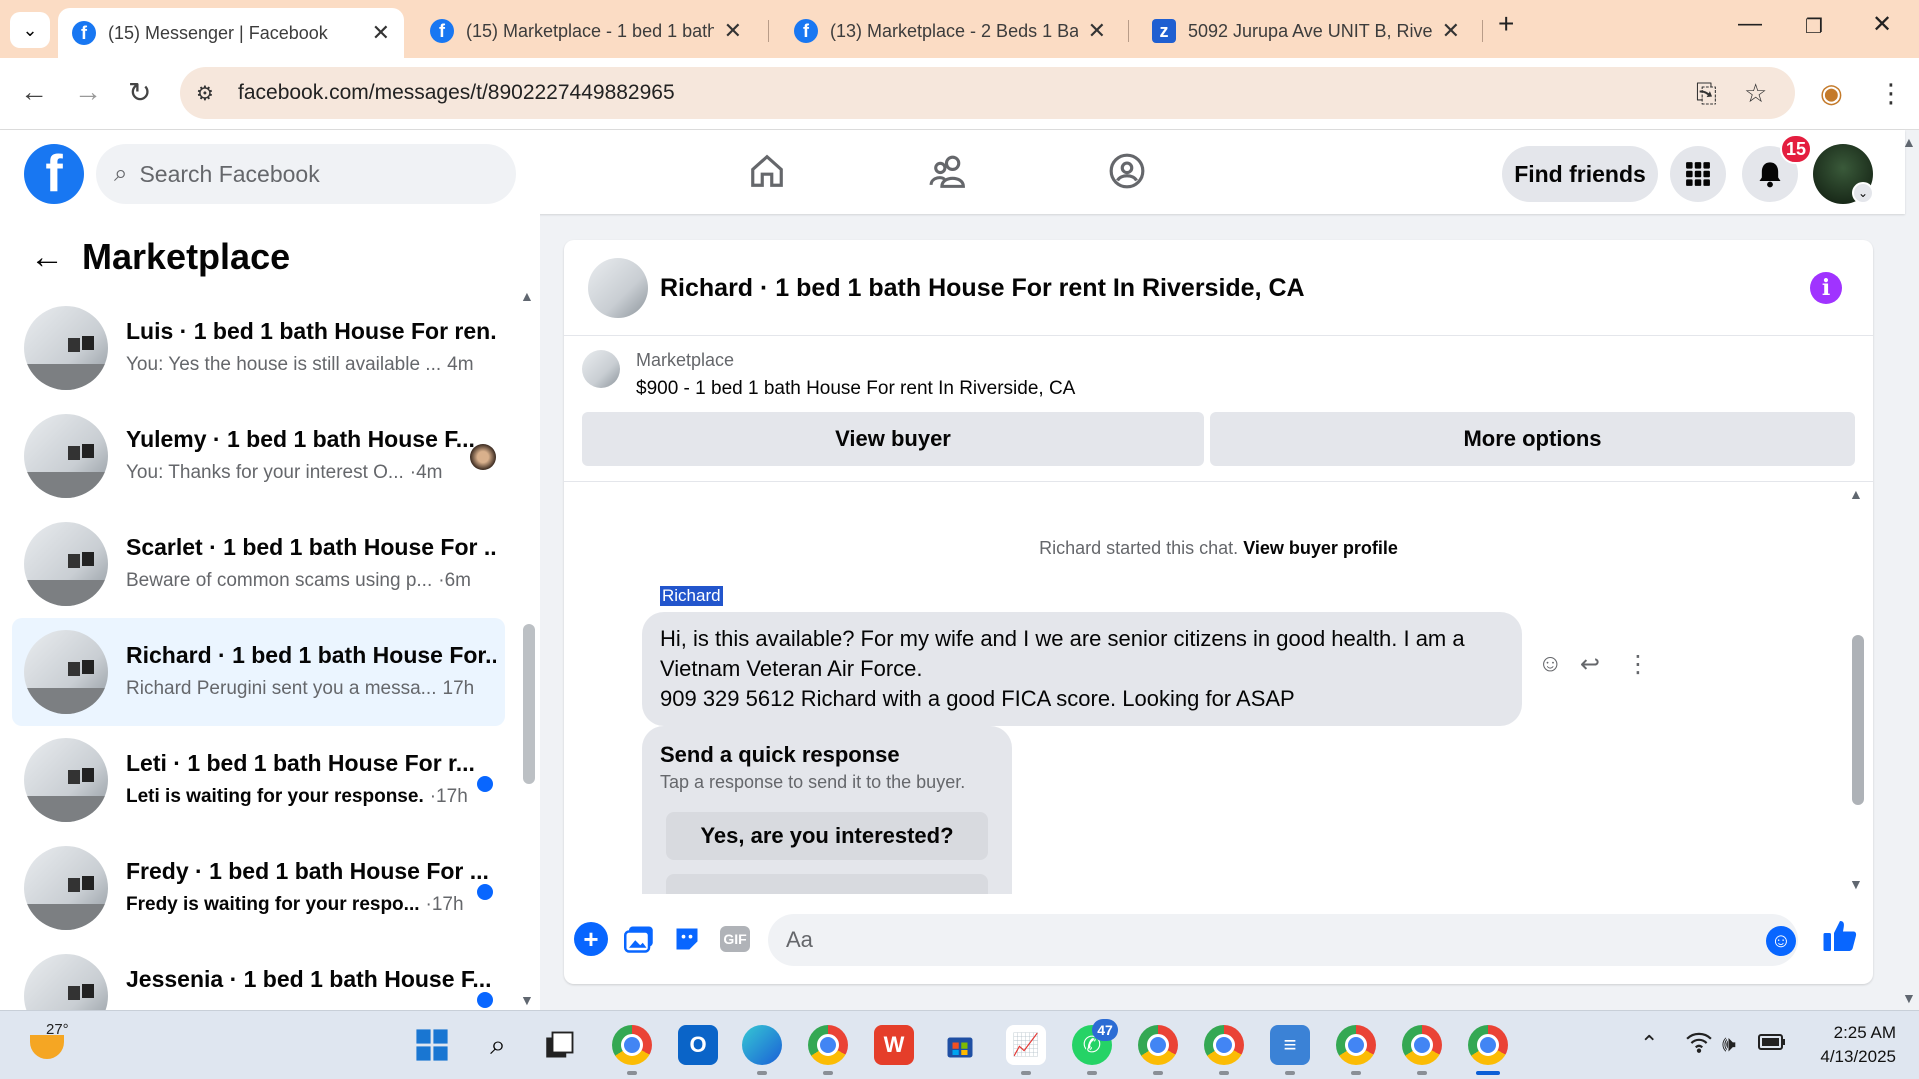 Image resolution: width=1919 pixels, height=1079 pixels. What do you see at coordinates (1290, 1045) in the screenshot?
I see `notepad-icon: ≡` at bounding box center [1290, 1045].